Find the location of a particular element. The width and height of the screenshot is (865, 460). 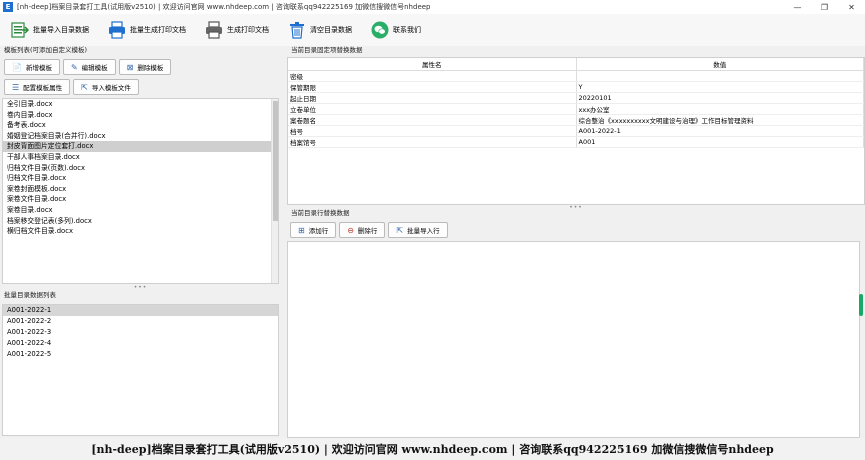

table-row: 密级 is located at coordinates (576, 76).